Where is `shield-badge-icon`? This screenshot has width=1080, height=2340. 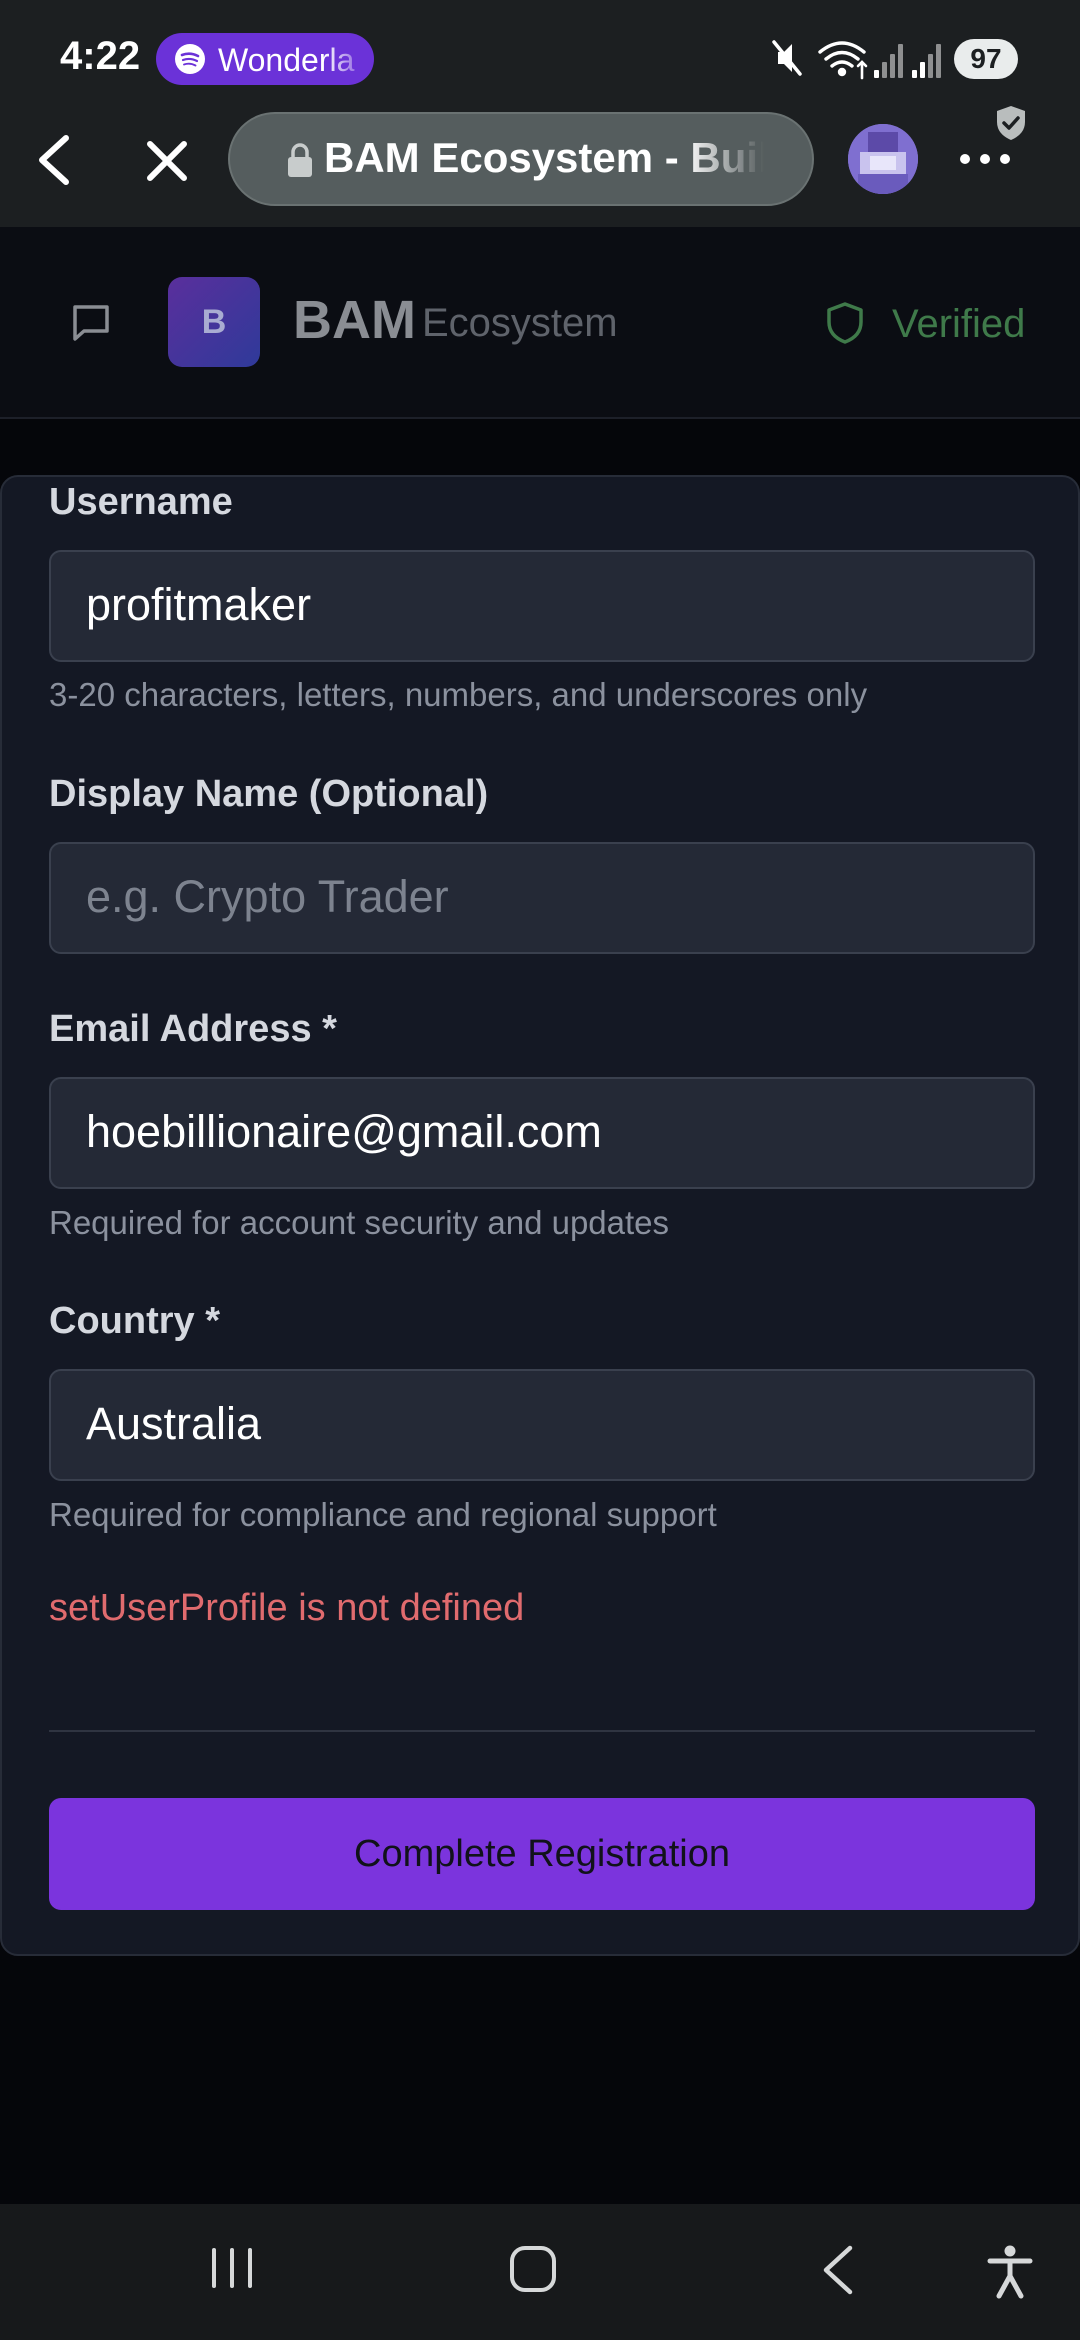 shield-badge-icon is located at coordinates (1011, 123).